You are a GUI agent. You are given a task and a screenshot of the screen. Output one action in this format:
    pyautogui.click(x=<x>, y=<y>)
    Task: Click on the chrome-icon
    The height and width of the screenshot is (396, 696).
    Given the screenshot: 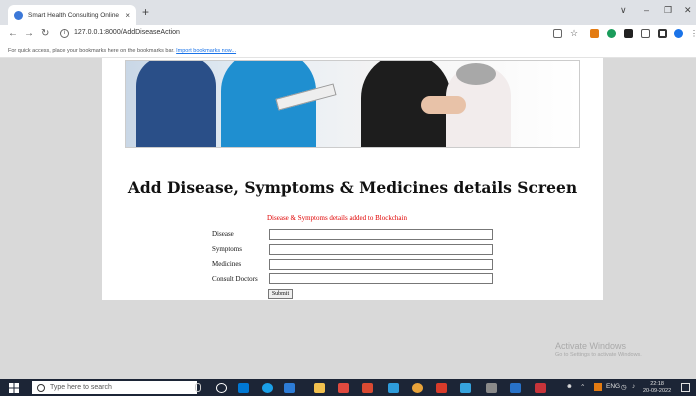 What is the action you would take?
    pyautogui.click(x=417, y=388)
    